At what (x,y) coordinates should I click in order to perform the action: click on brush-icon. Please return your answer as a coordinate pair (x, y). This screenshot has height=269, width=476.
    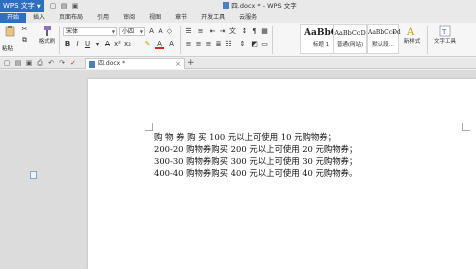
    Looking at the image, I should click on (47, 31).